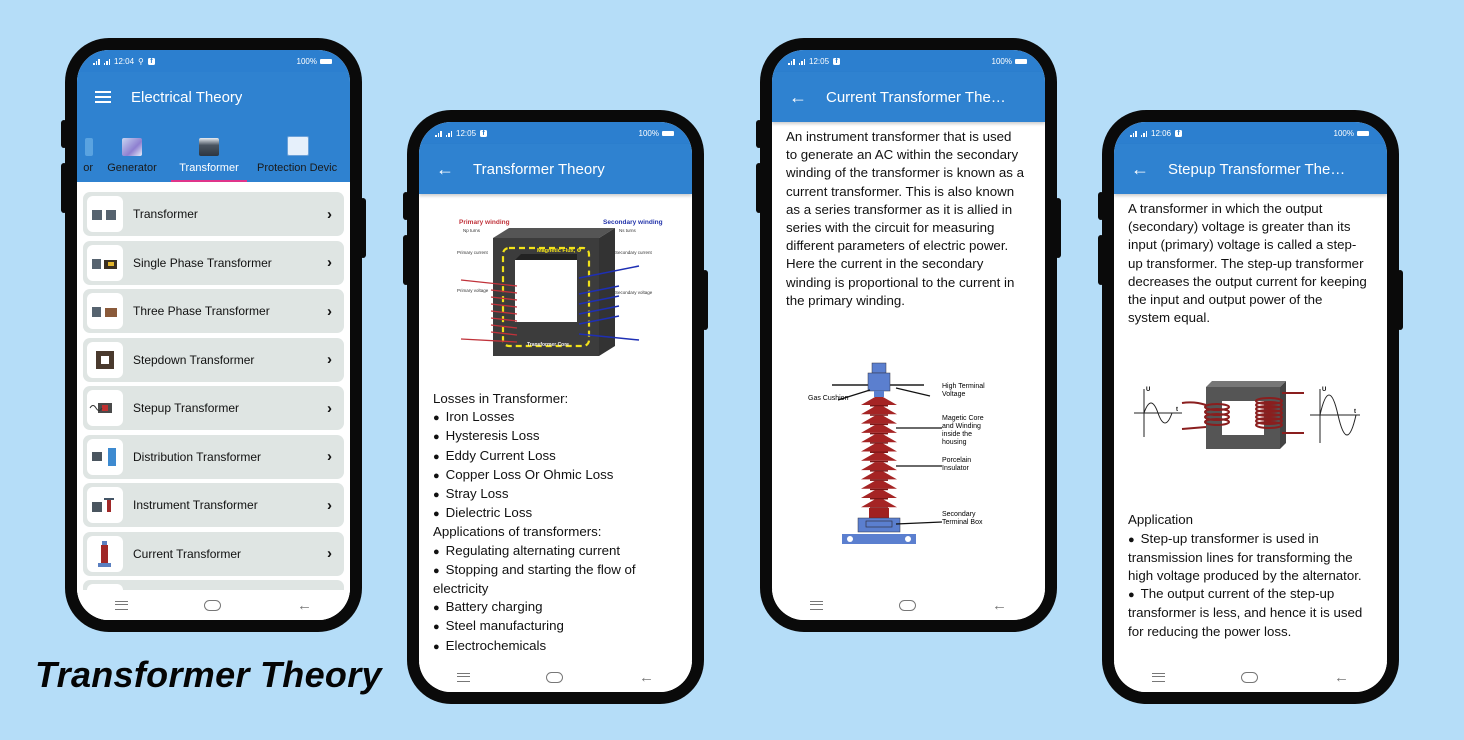 The image size is (1464, 740). I want to click on secondary-voltage-label: Secondary voltage, so click(634, 292).